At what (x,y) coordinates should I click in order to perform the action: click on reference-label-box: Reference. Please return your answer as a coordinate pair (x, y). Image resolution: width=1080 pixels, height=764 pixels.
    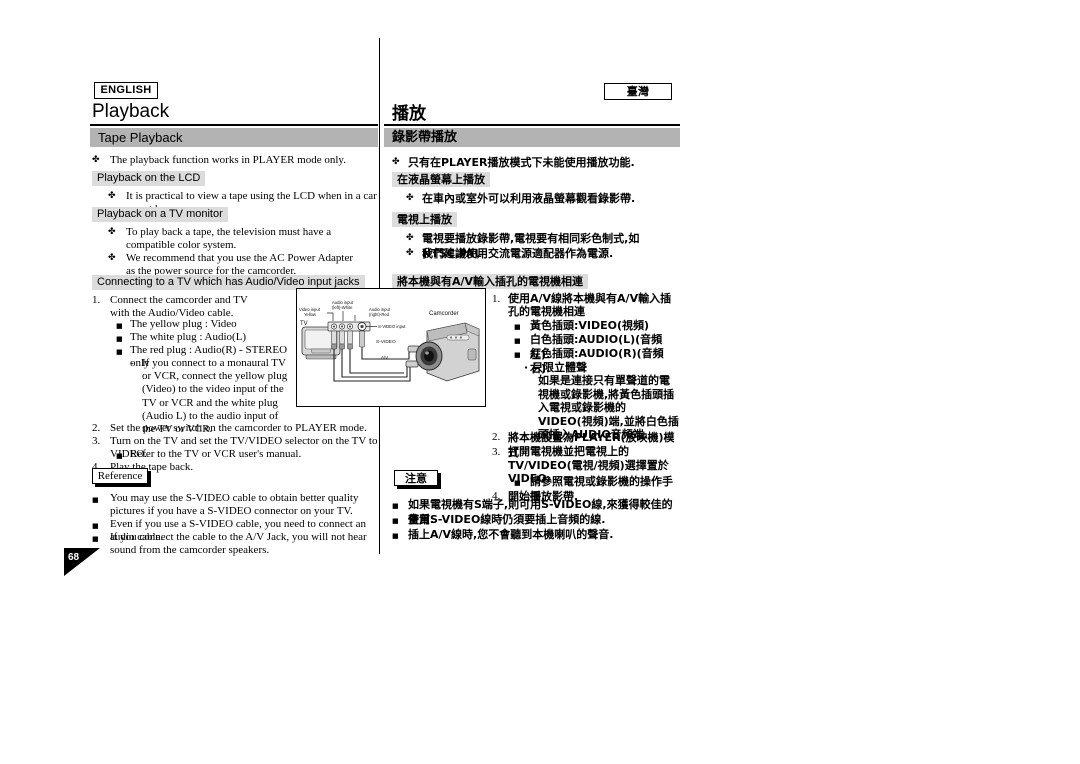
    Looking at the image, I should click on (120, 476).